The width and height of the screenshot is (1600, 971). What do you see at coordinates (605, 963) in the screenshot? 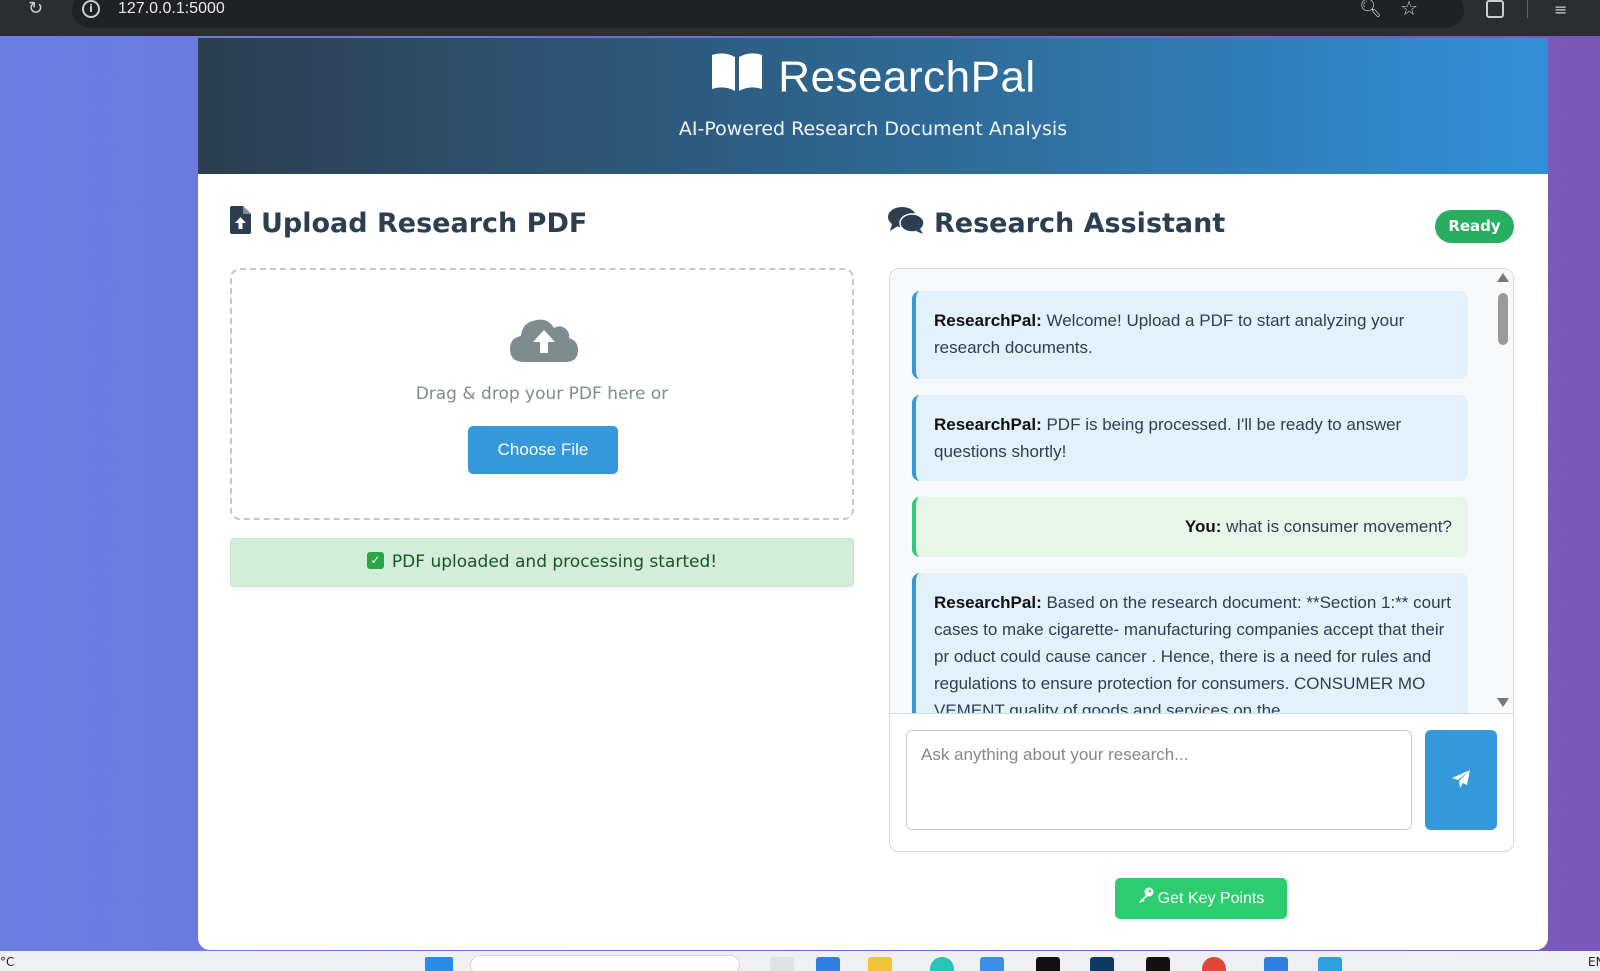
I see `taskbar-search` at bounding box center [605, 963].